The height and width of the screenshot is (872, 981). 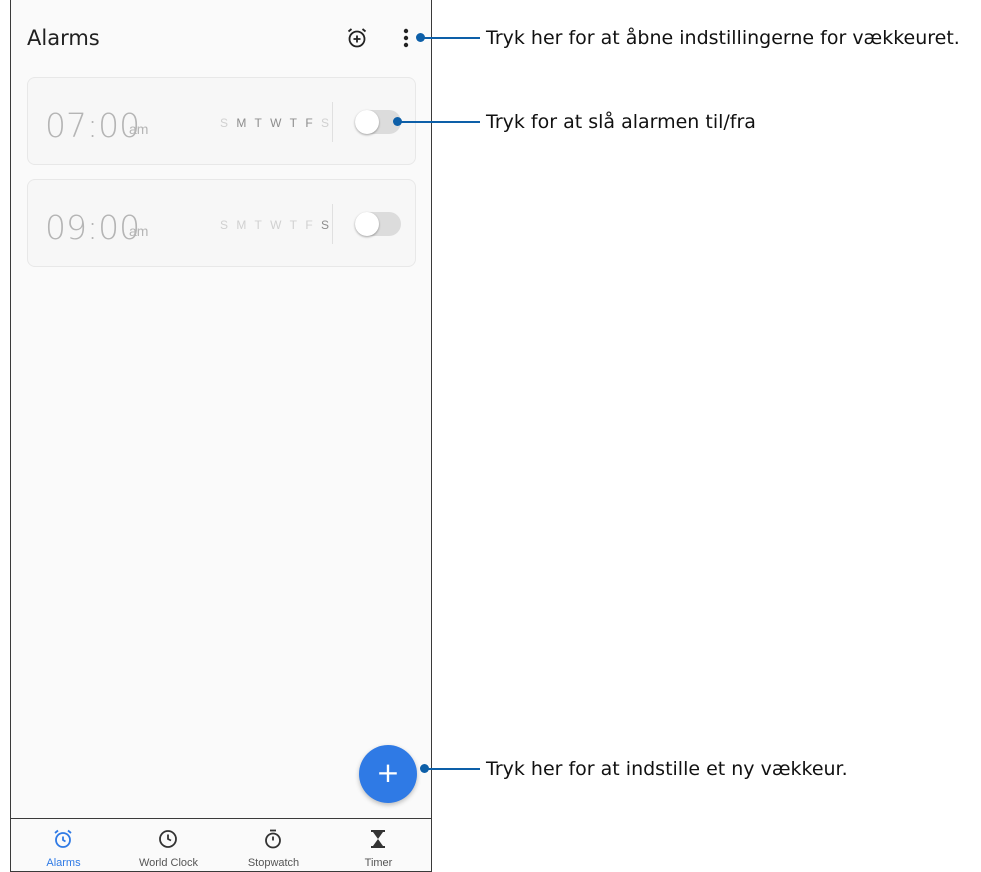 I want to click on alarm-card: 09:00 am S M T W T F S, so click(x=221, y=223).